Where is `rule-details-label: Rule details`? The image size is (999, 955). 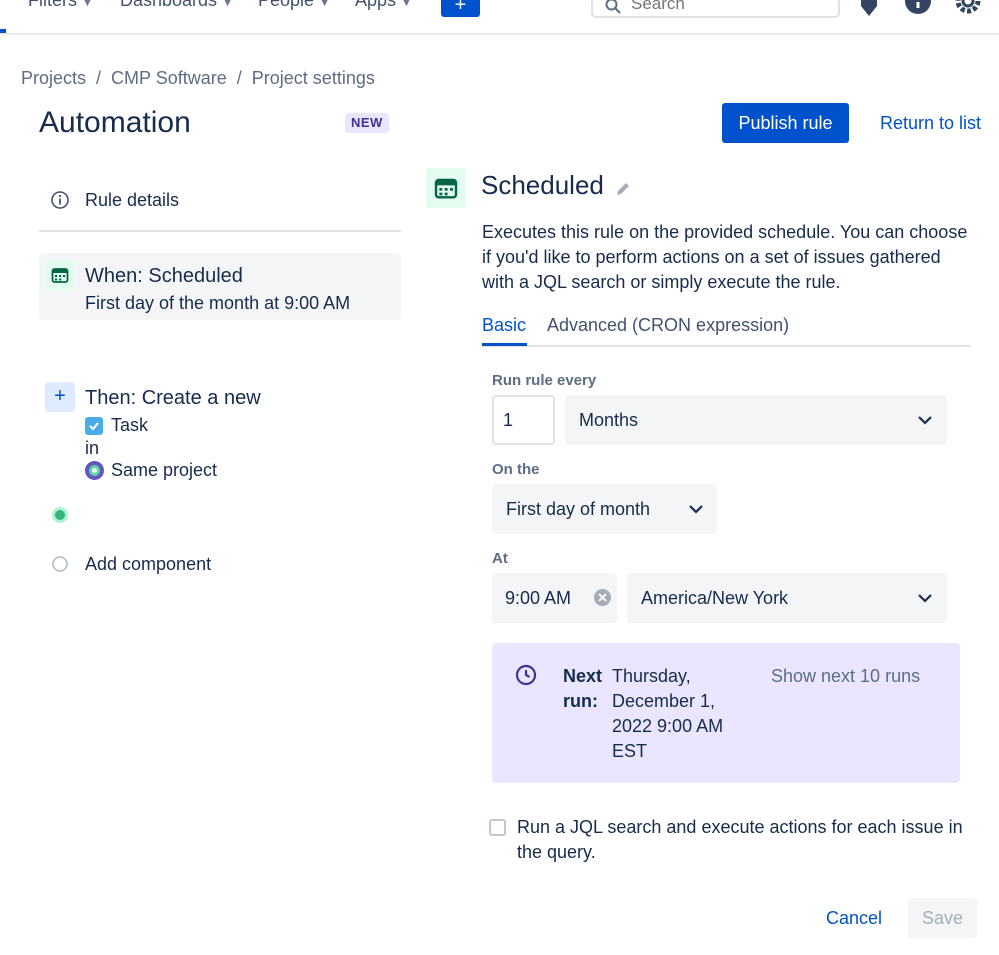 rule-details-label: Rule details is located at coordinates (132, 200).